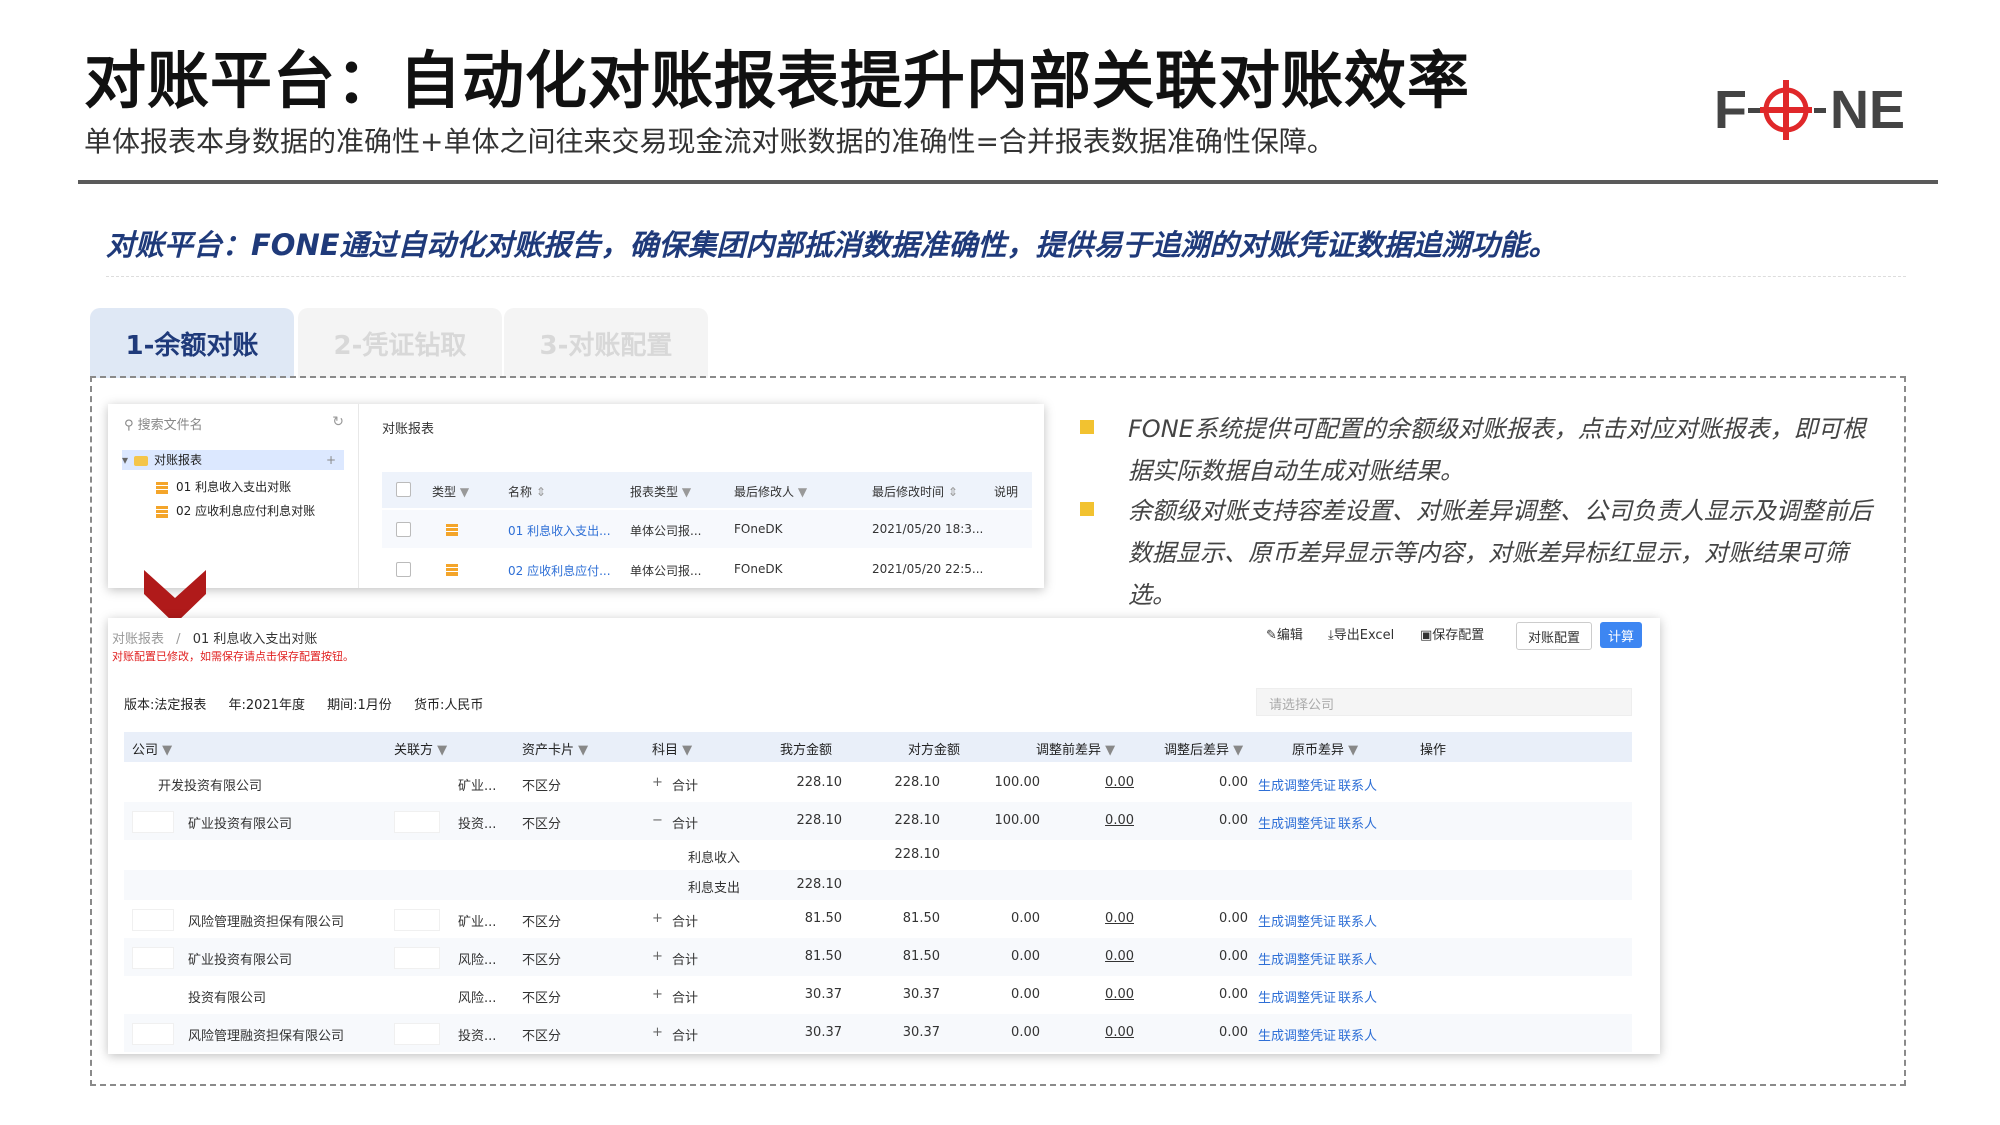  What do you see at coordinates (1075, 748) in the screenshot?
I see `col-pre-adjust-diff: 调整前差异 ▼` at bounding box center [1075, 748].